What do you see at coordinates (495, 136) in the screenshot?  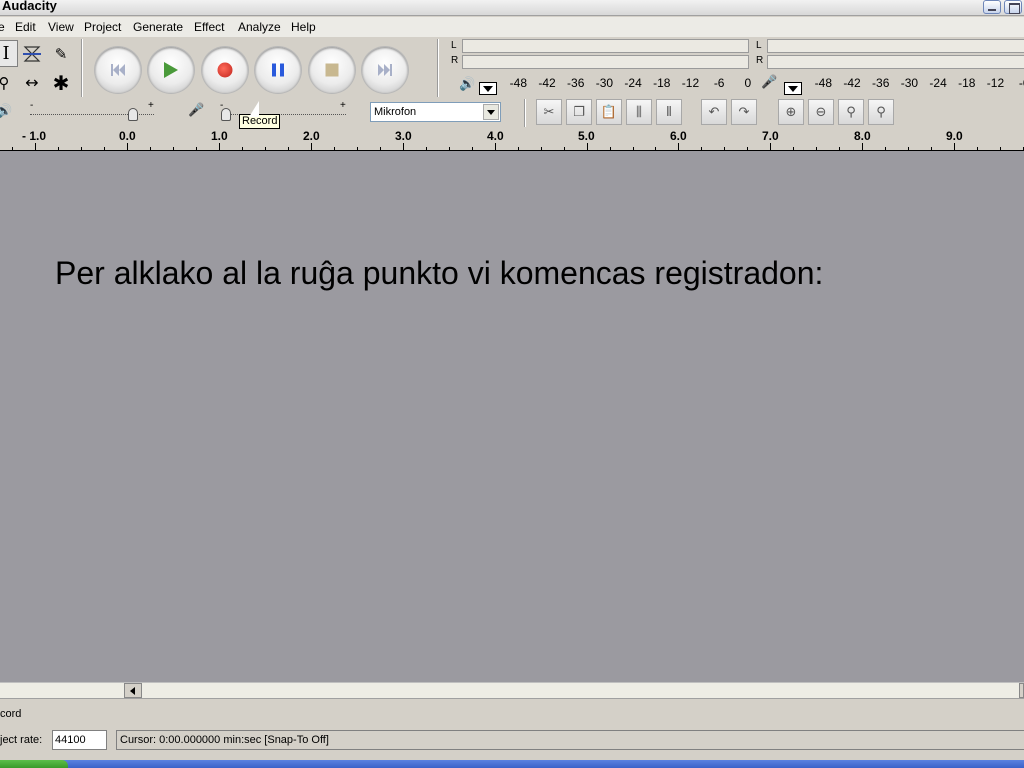 I see `ruler-label: 4.0` at bounding box center [495, 136].